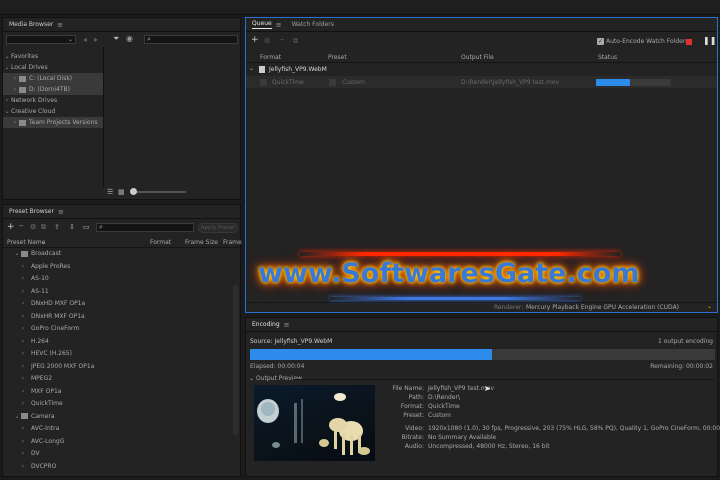 Image resolution: width=720 pixels, height=480 pixels. I want to click on tree-c-drive: › C: (Local Disk), so click(53, 78).